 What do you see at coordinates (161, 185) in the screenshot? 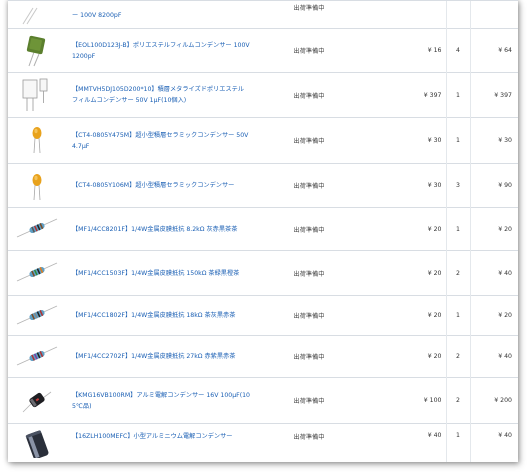
I see `product-name-link: 【CT4-0805Y106M】超小型積層セラミックコンデンサー` at bounding box center [161, 185].